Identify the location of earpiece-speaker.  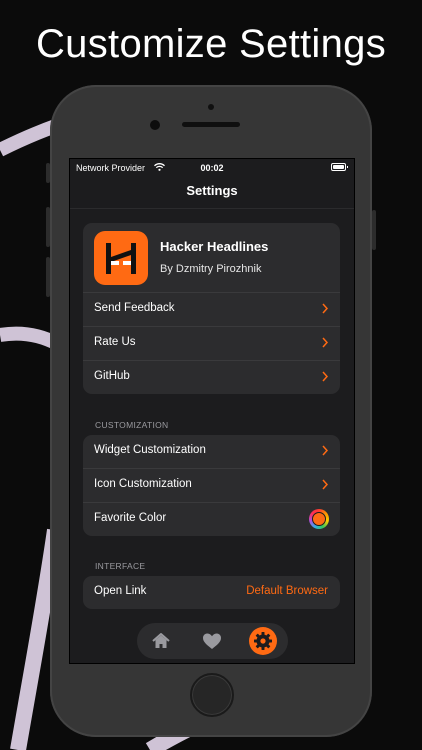
(211, 124).